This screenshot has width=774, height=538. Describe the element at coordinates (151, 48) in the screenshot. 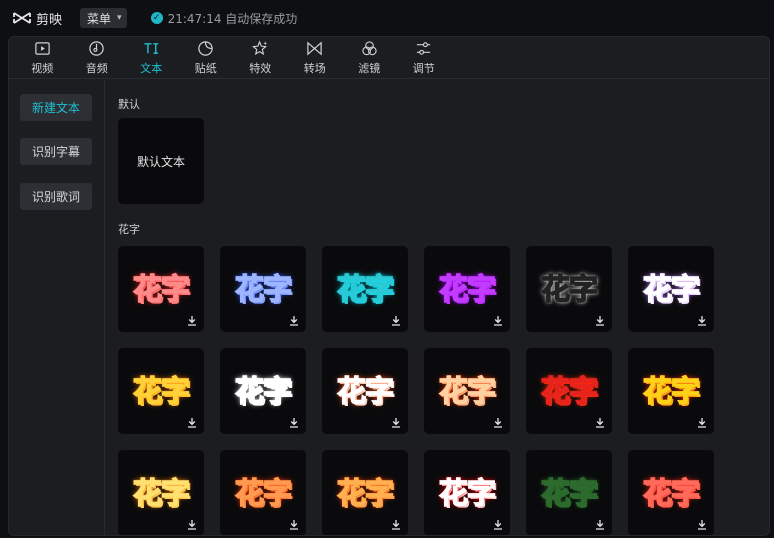

I see `text-icon` at that location.